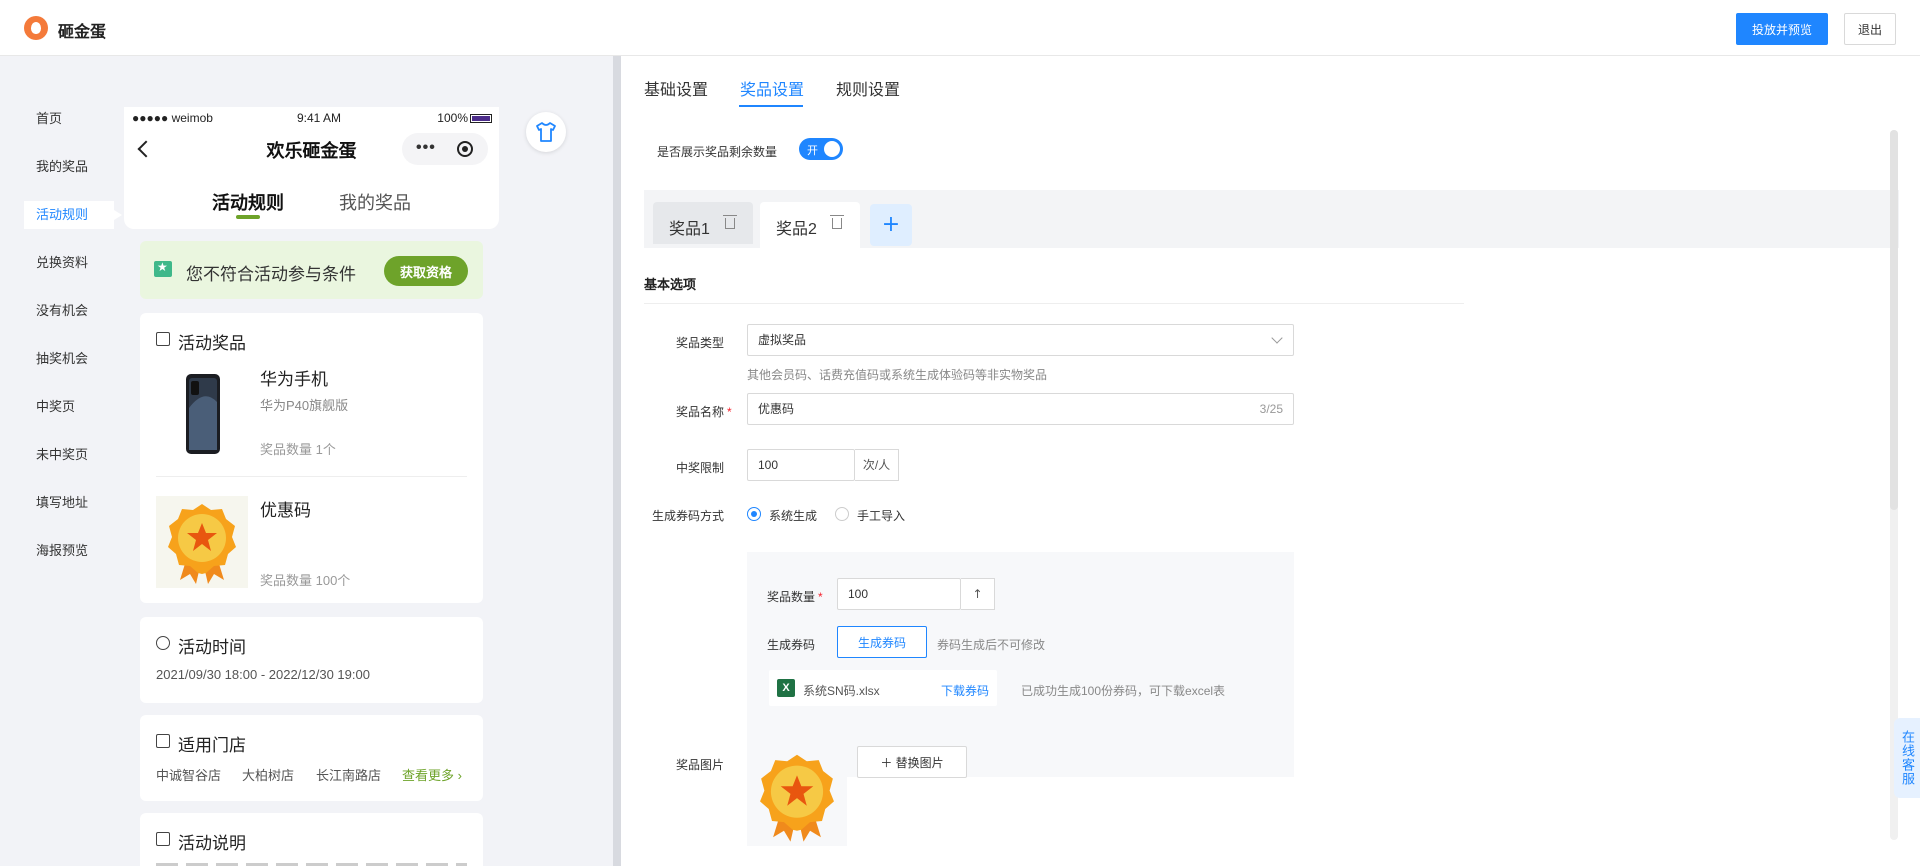 The image size is (1920, 866). Describe the element at coordinates (189, 775) in the screenshot. I see `store-name: 中诚智谷店` at that location.